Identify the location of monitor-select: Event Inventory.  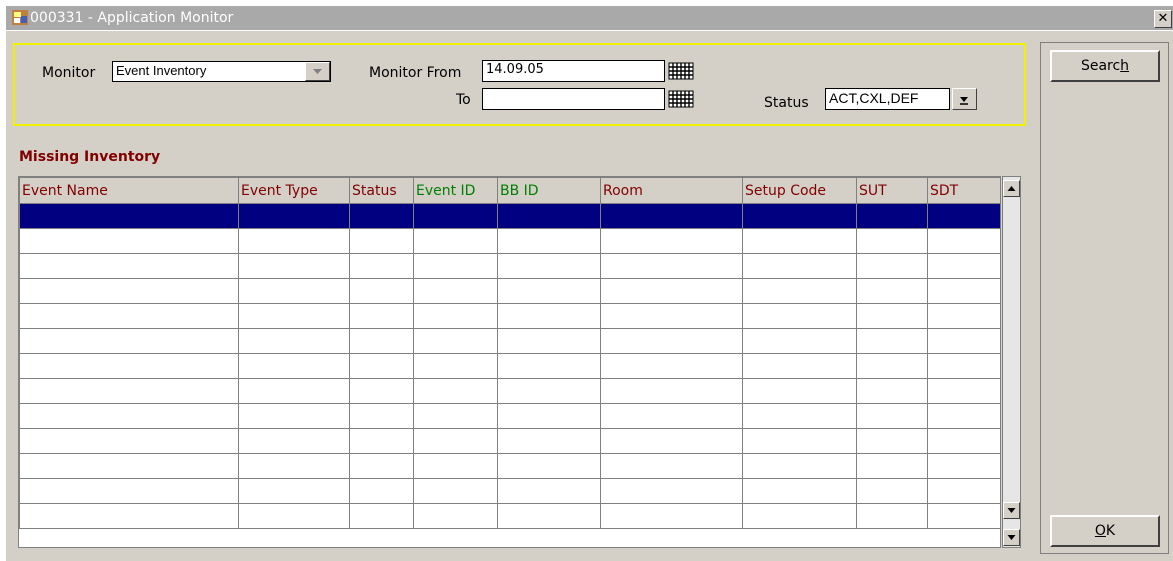
(221, 71).